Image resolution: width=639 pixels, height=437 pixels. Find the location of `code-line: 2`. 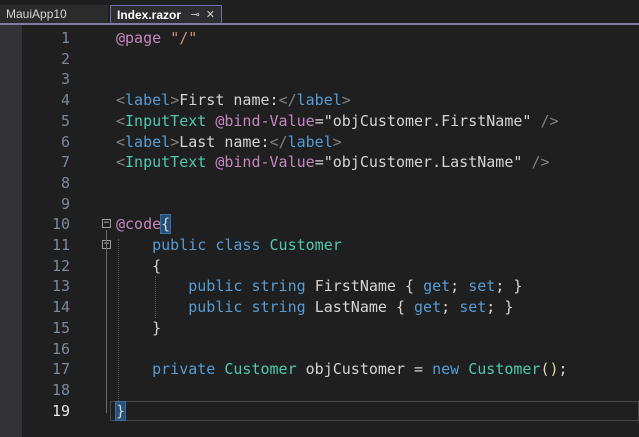

code-line: 2 is located at coordinates (319, 59).